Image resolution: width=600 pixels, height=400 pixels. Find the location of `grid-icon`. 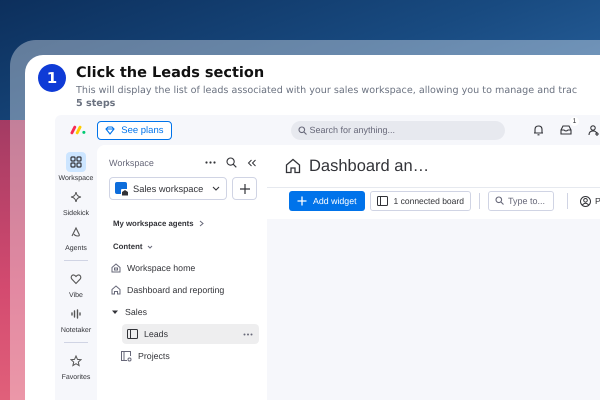

grid-icon is located at coordinates (76, 162).